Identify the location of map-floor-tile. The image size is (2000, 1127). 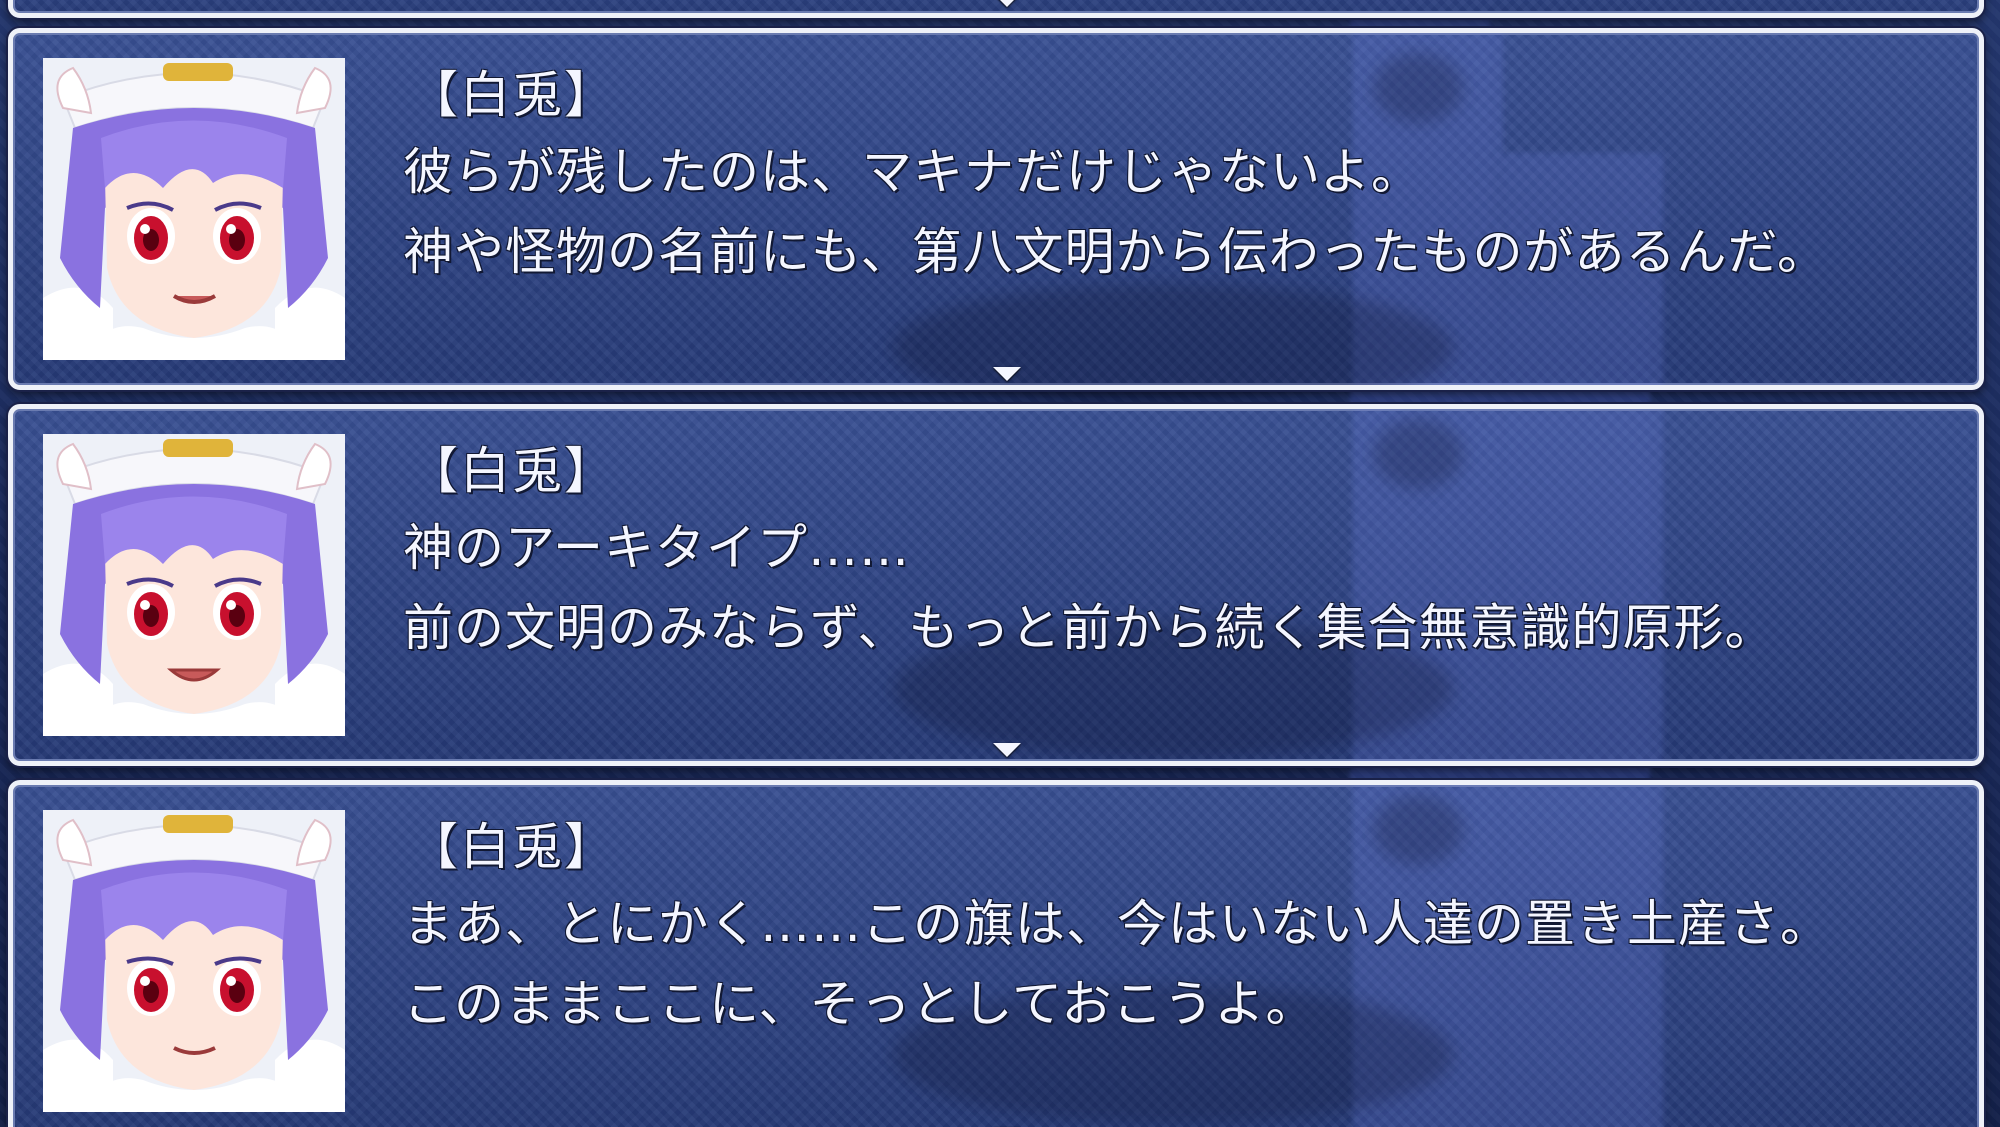
(1583, 585).